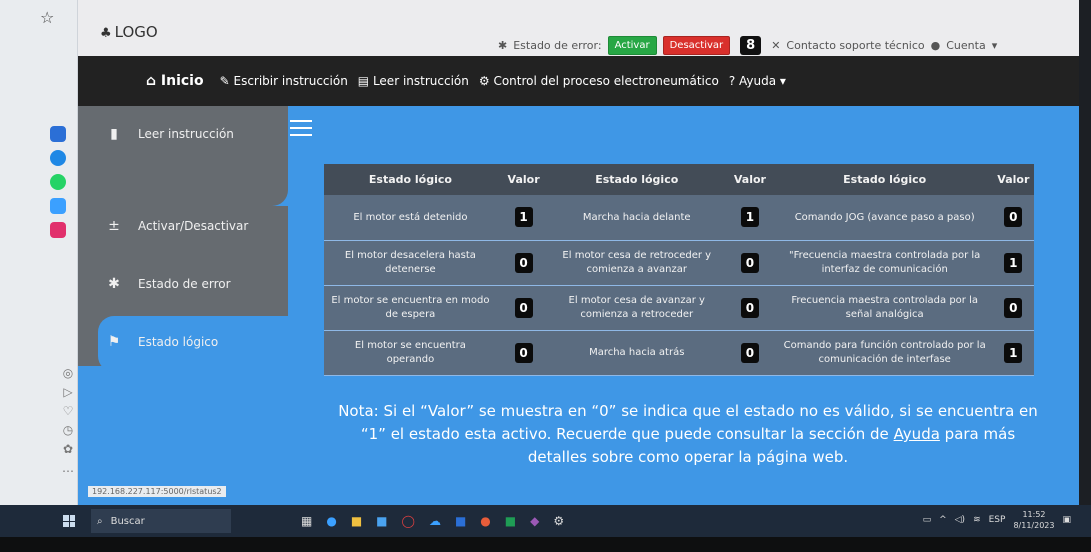 This screenshot has width=1091, height=552. I want to click on edge-icon: ●, so click(331, 521).